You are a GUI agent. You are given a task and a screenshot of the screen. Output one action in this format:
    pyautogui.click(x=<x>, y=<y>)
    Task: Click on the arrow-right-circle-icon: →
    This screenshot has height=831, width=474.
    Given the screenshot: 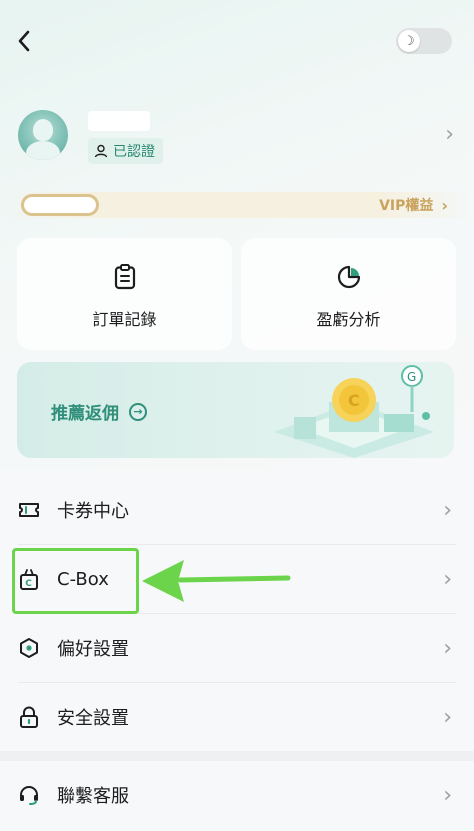 What is the action you would take?
    pyautogui.click(x=138, y=411)
    